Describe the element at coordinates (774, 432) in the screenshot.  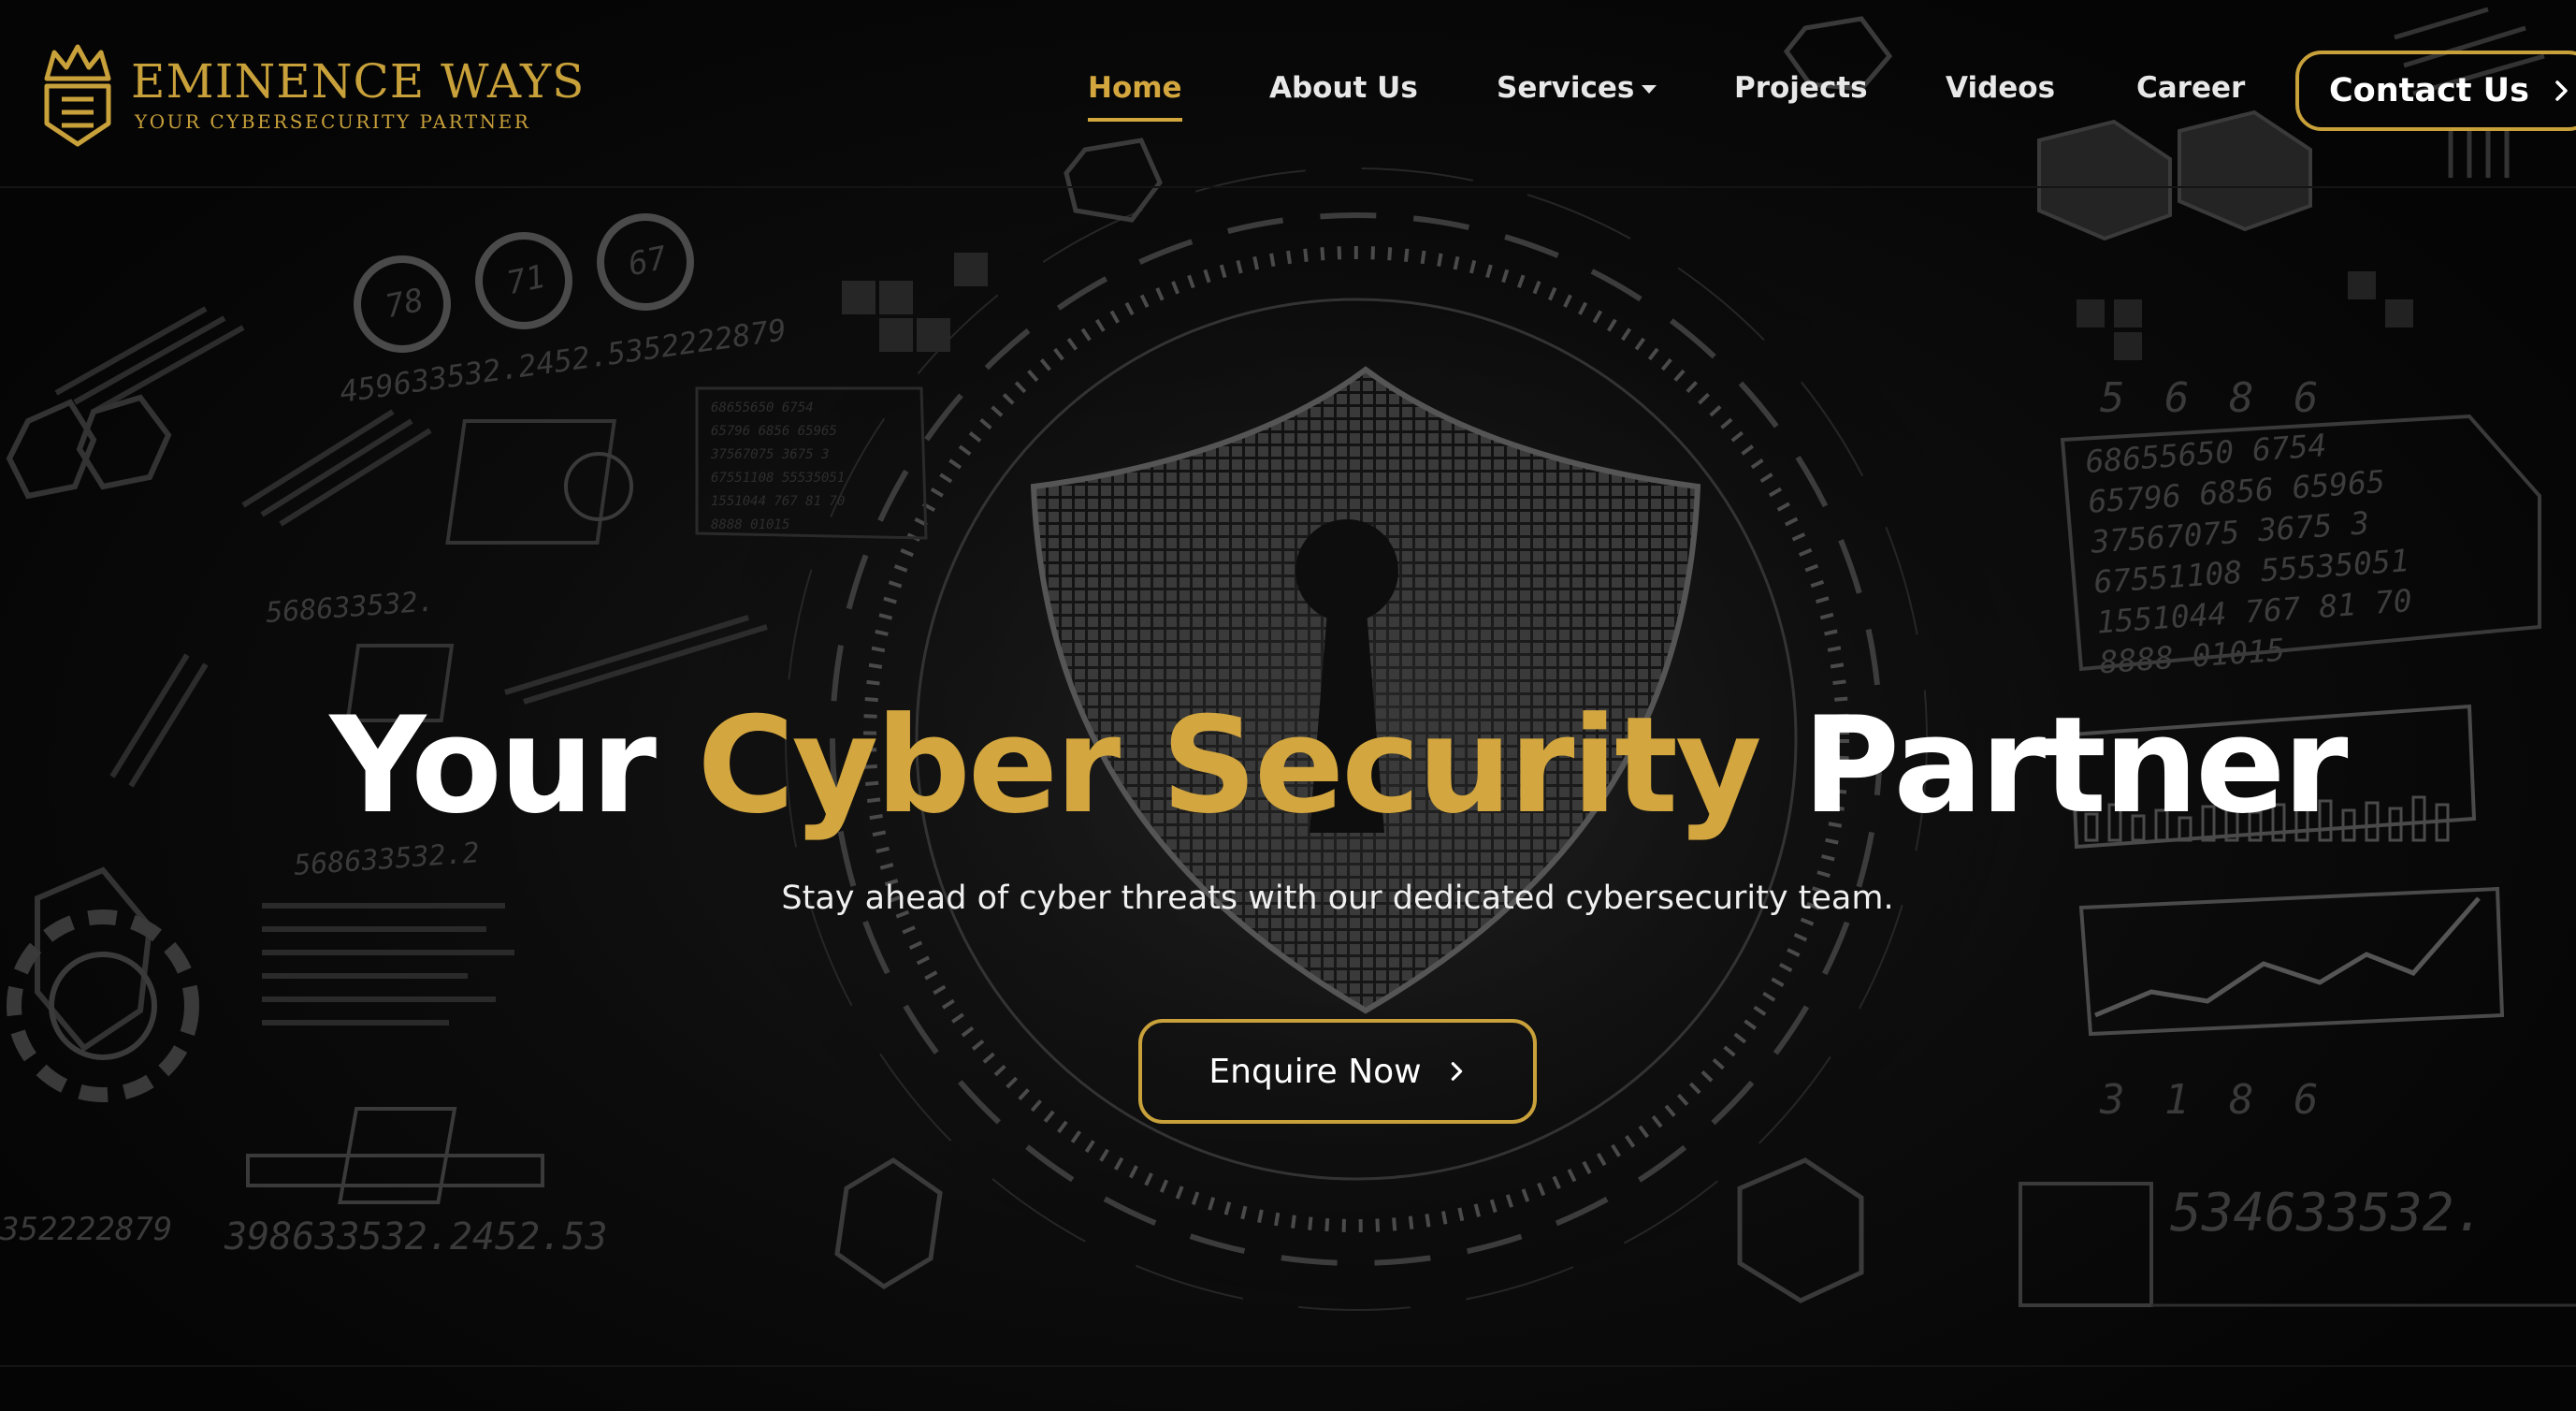
I see `svg-text: 65796 6856 65965` at that location.